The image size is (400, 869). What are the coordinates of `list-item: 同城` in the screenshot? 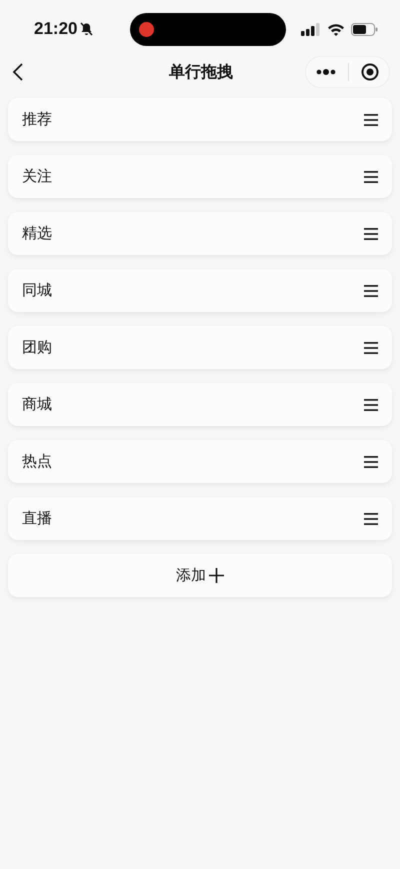 It's located at (200, 290).